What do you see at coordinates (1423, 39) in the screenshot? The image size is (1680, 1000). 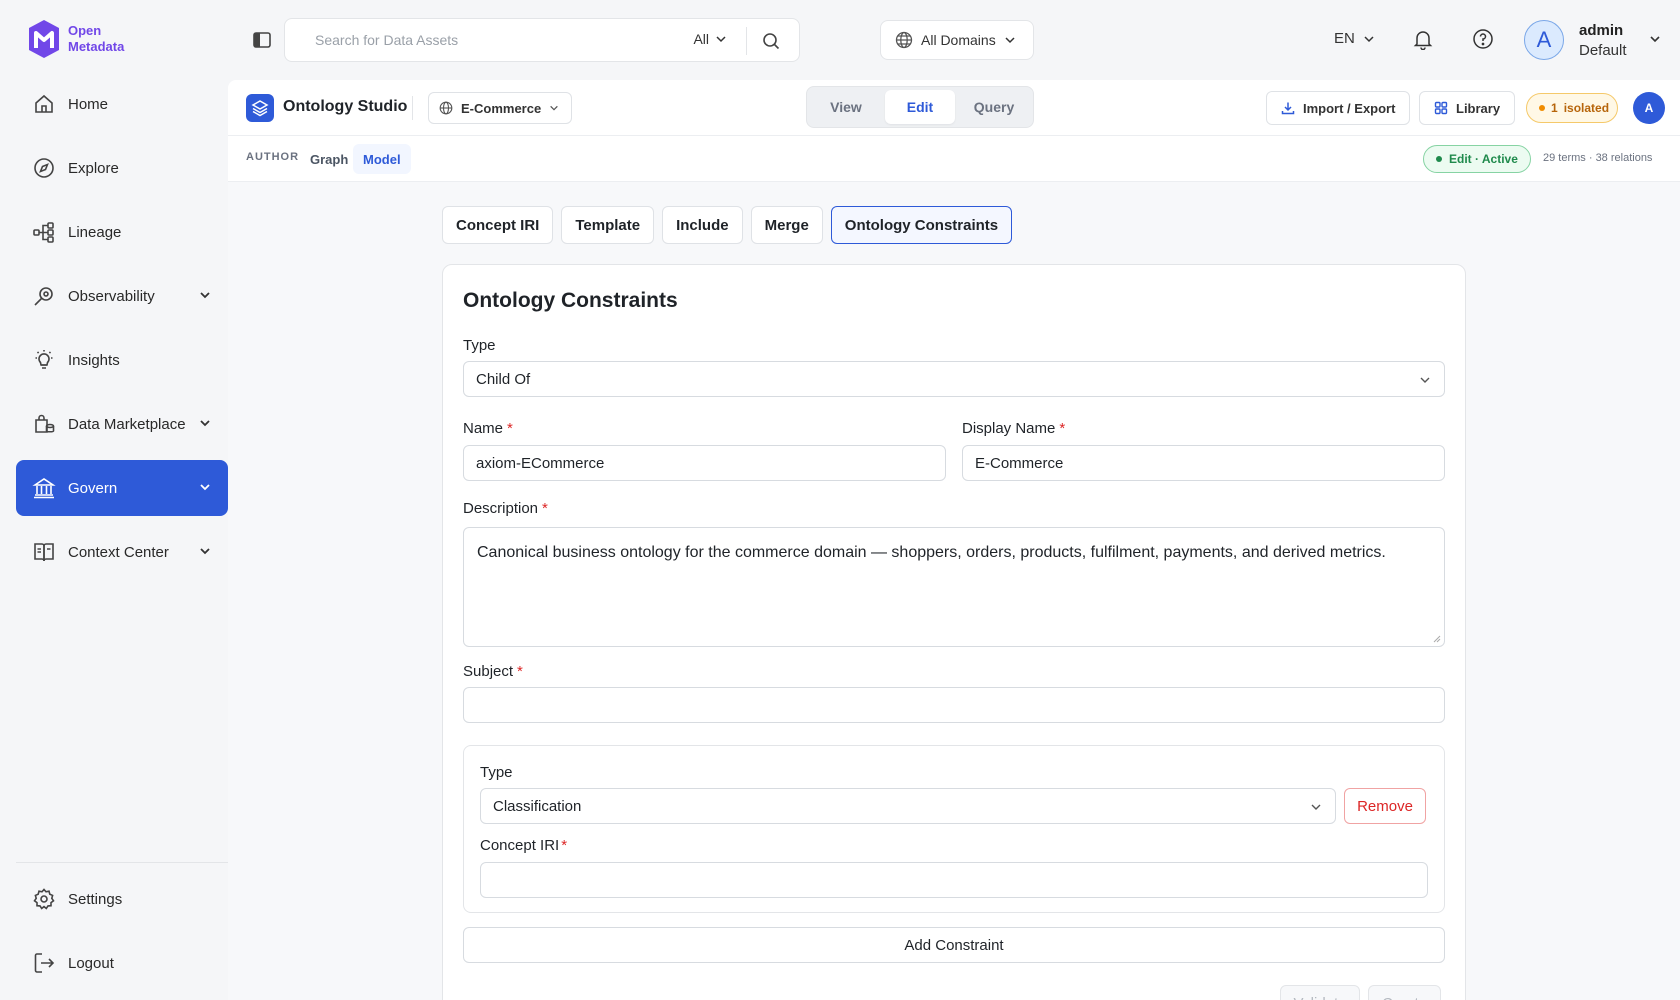 I see `bell-icon` at bounding box center [1423, 39].